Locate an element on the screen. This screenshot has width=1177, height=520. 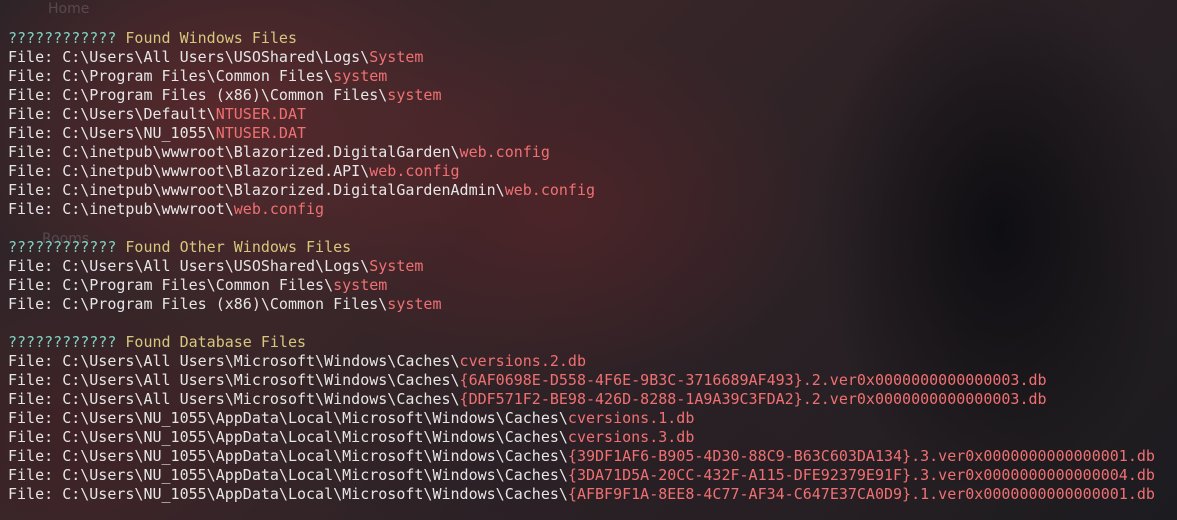
file-name: cversions.1.db is located at coordinates (631, 418).